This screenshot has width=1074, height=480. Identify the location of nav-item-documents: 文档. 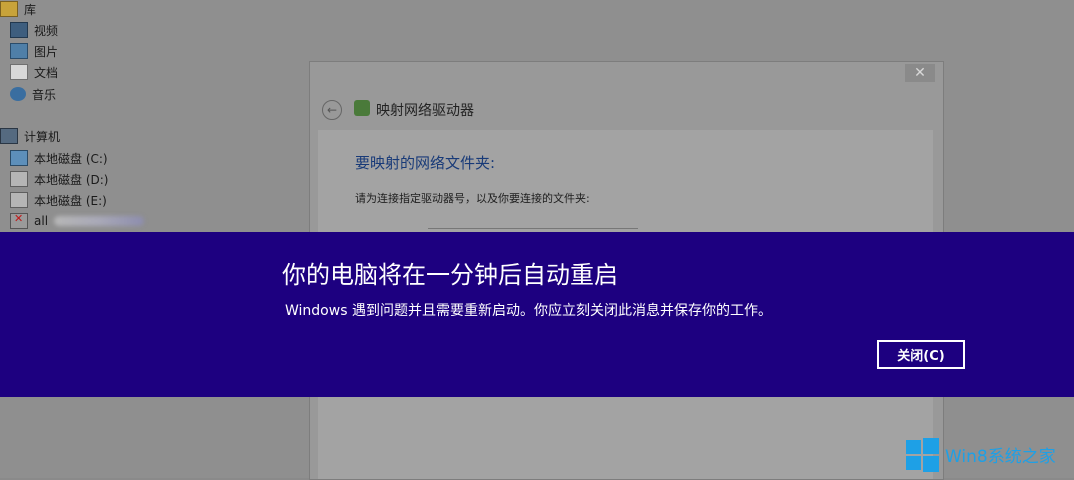
(34, 72).